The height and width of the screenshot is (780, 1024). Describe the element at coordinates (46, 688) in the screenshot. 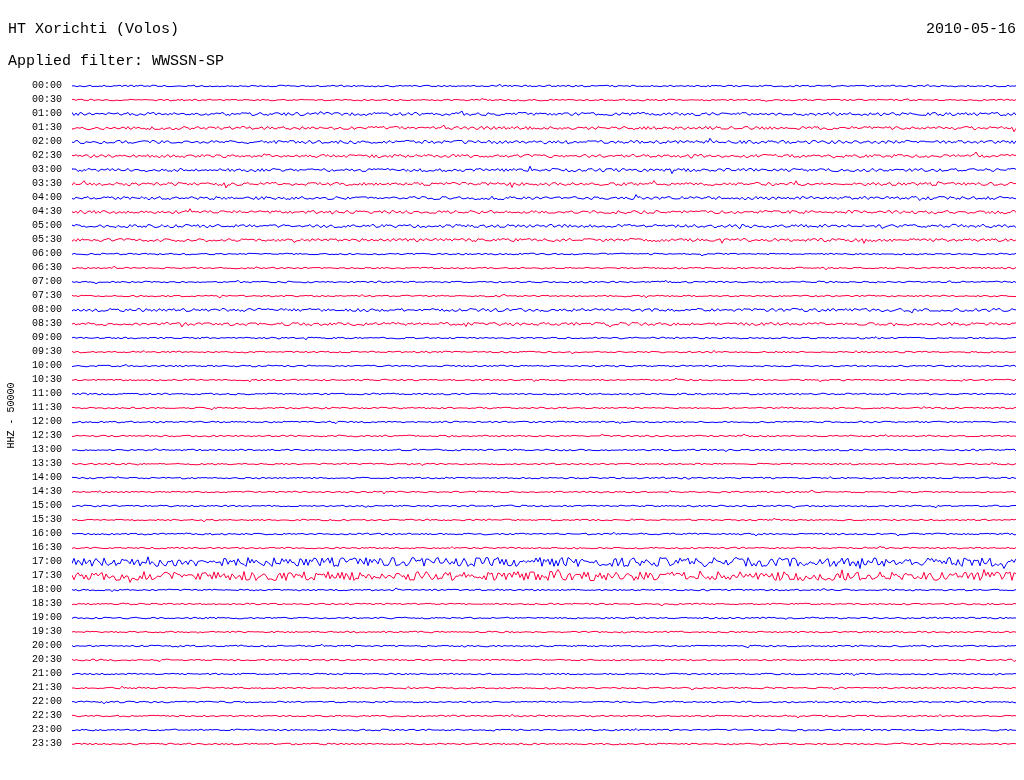

I see `time-label: 21:30` at that location.